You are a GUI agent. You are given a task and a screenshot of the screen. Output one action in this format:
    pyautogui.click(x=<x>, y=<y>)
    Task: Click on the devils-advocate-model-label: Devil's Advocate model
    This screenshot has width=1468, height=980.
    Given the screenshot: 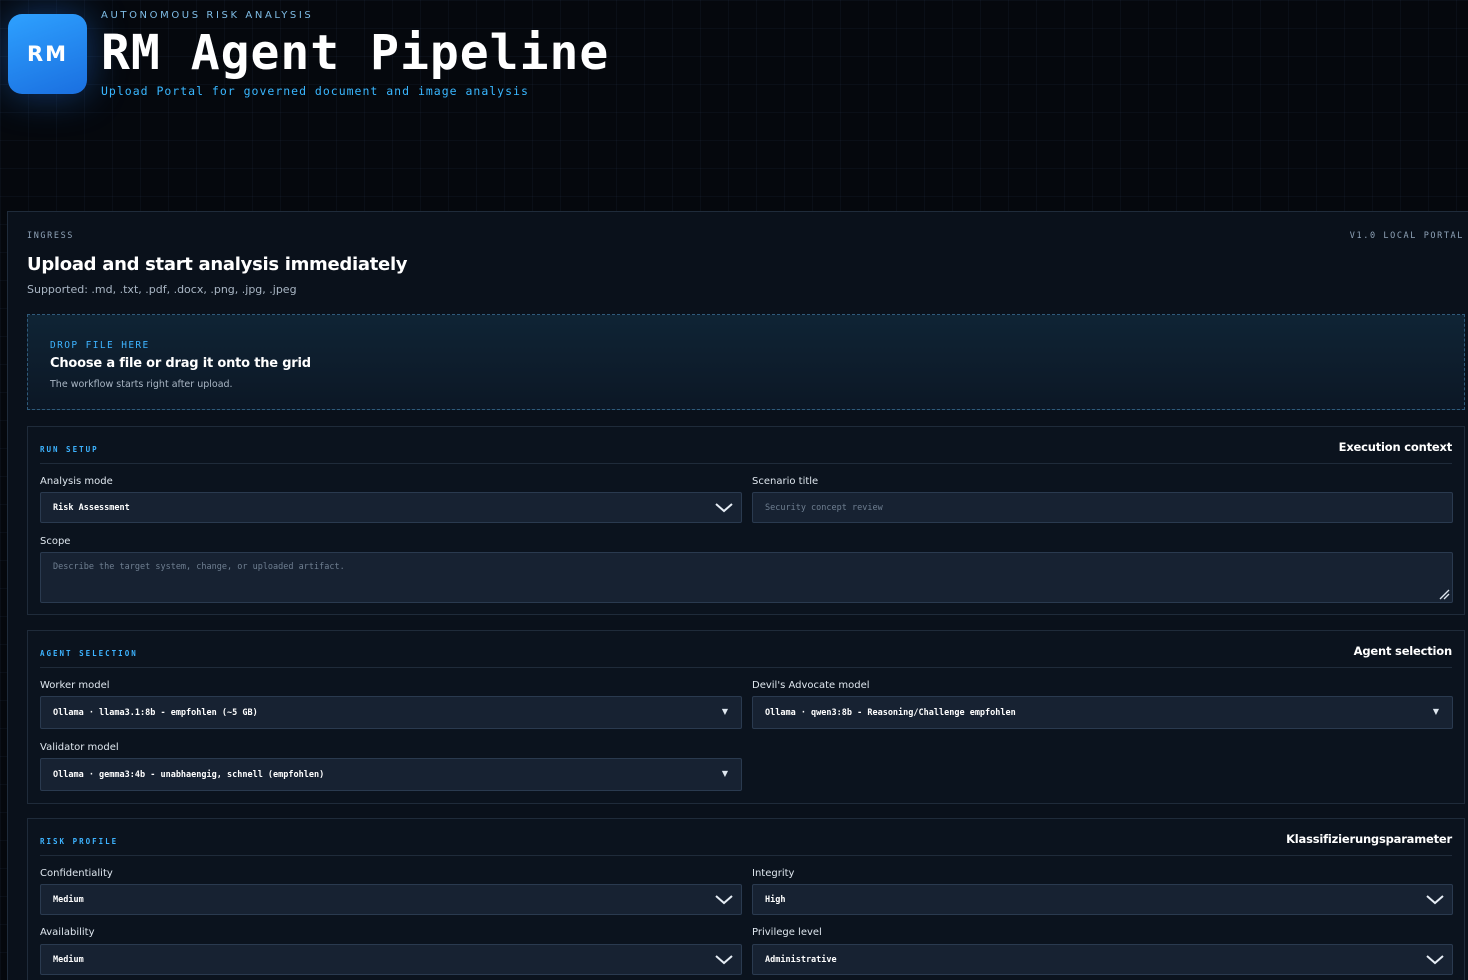 What is the action you would take?
    pyautogui.click(x=811, y=685)
    